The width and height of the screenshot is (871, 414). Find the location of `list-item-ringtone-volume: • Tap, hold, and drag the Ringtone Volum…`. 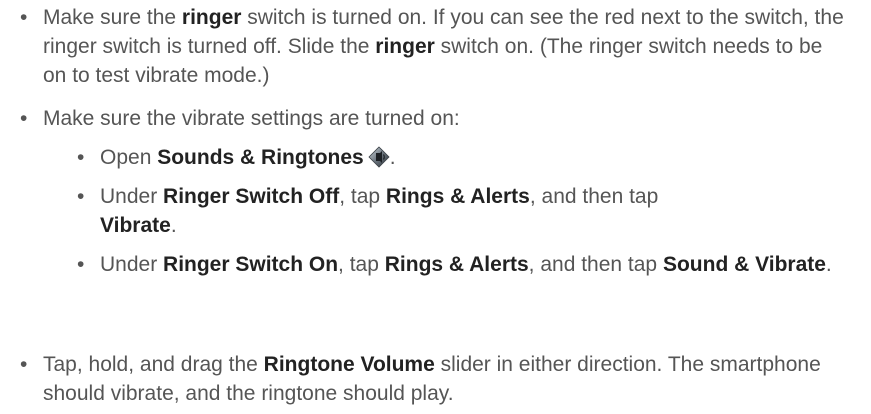

list-item-ringtone-volume: • Tap, hold, and drag the Ringtone Volum… is located at coordinates (435, 379).